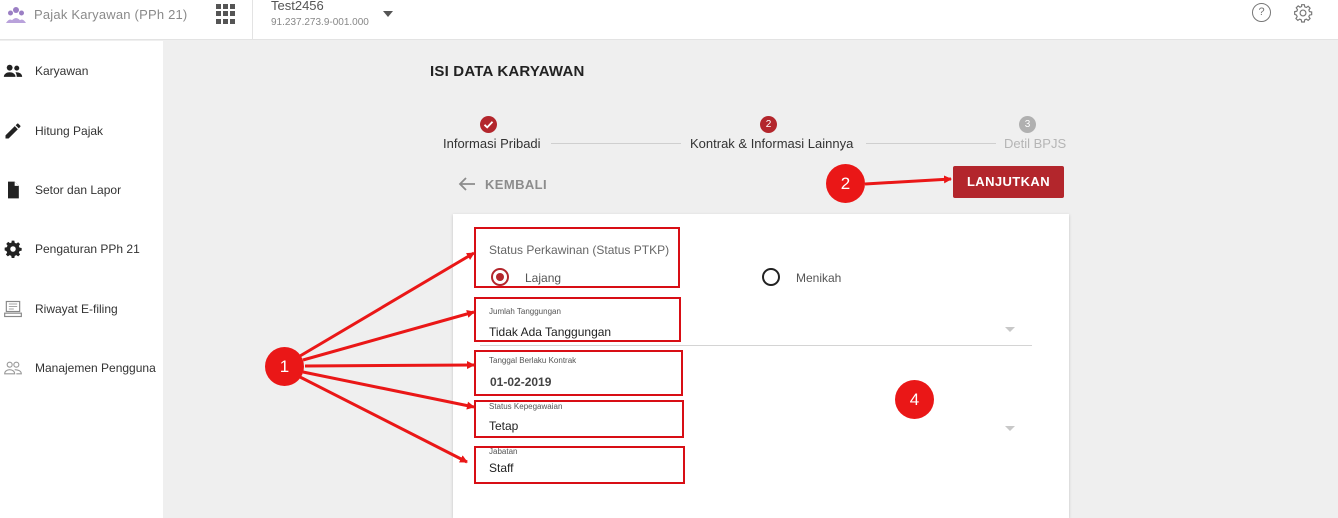  What do you see at coordinates (908, 180) in the screenshot?
I see `arrow-to-next-button` at bounding box center [908, 180].